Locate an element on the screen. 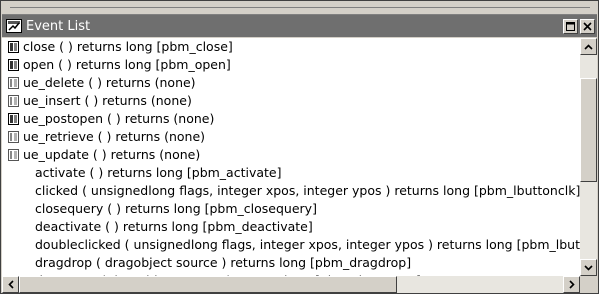 The height and width of the screenshot is (294, 599). chevron-down-icon is located at coordinates (588, 267).